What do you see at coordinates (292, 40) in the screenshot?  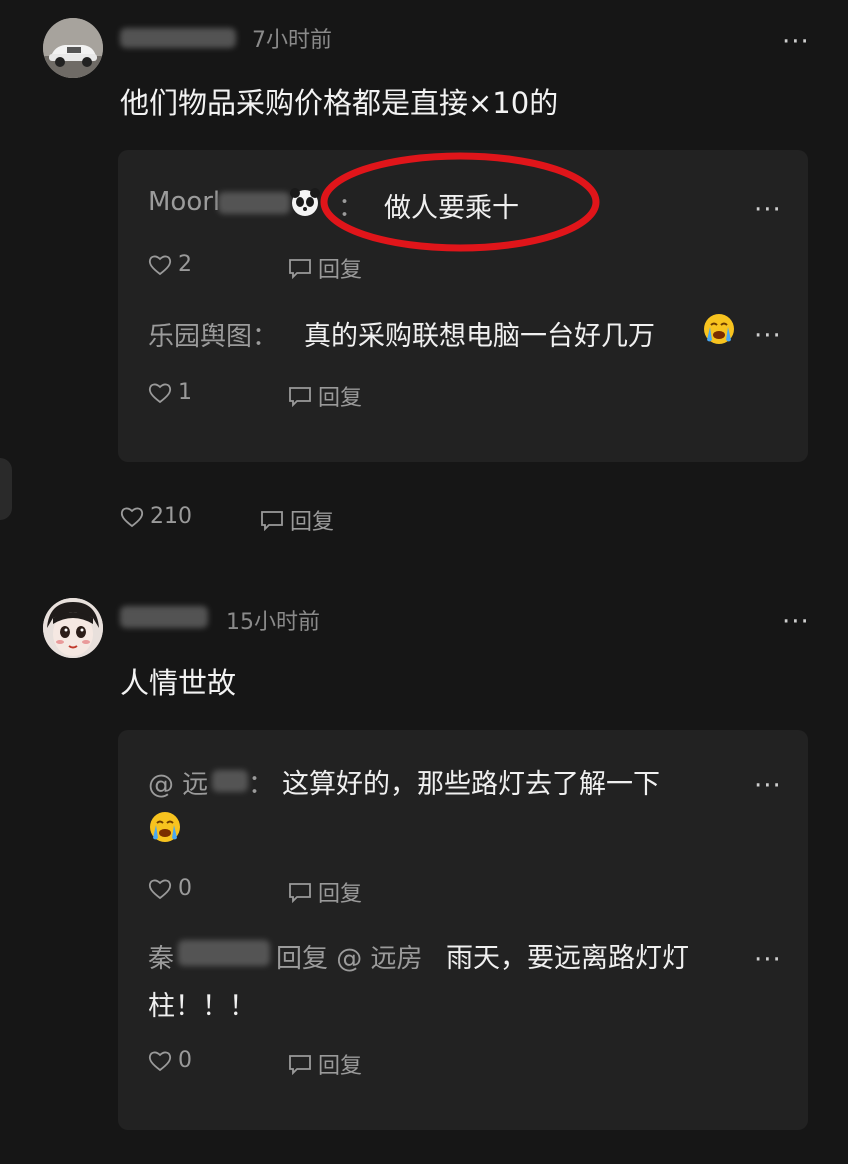 I see `comment-time: 7小时前` at bounding box center [292, 40].